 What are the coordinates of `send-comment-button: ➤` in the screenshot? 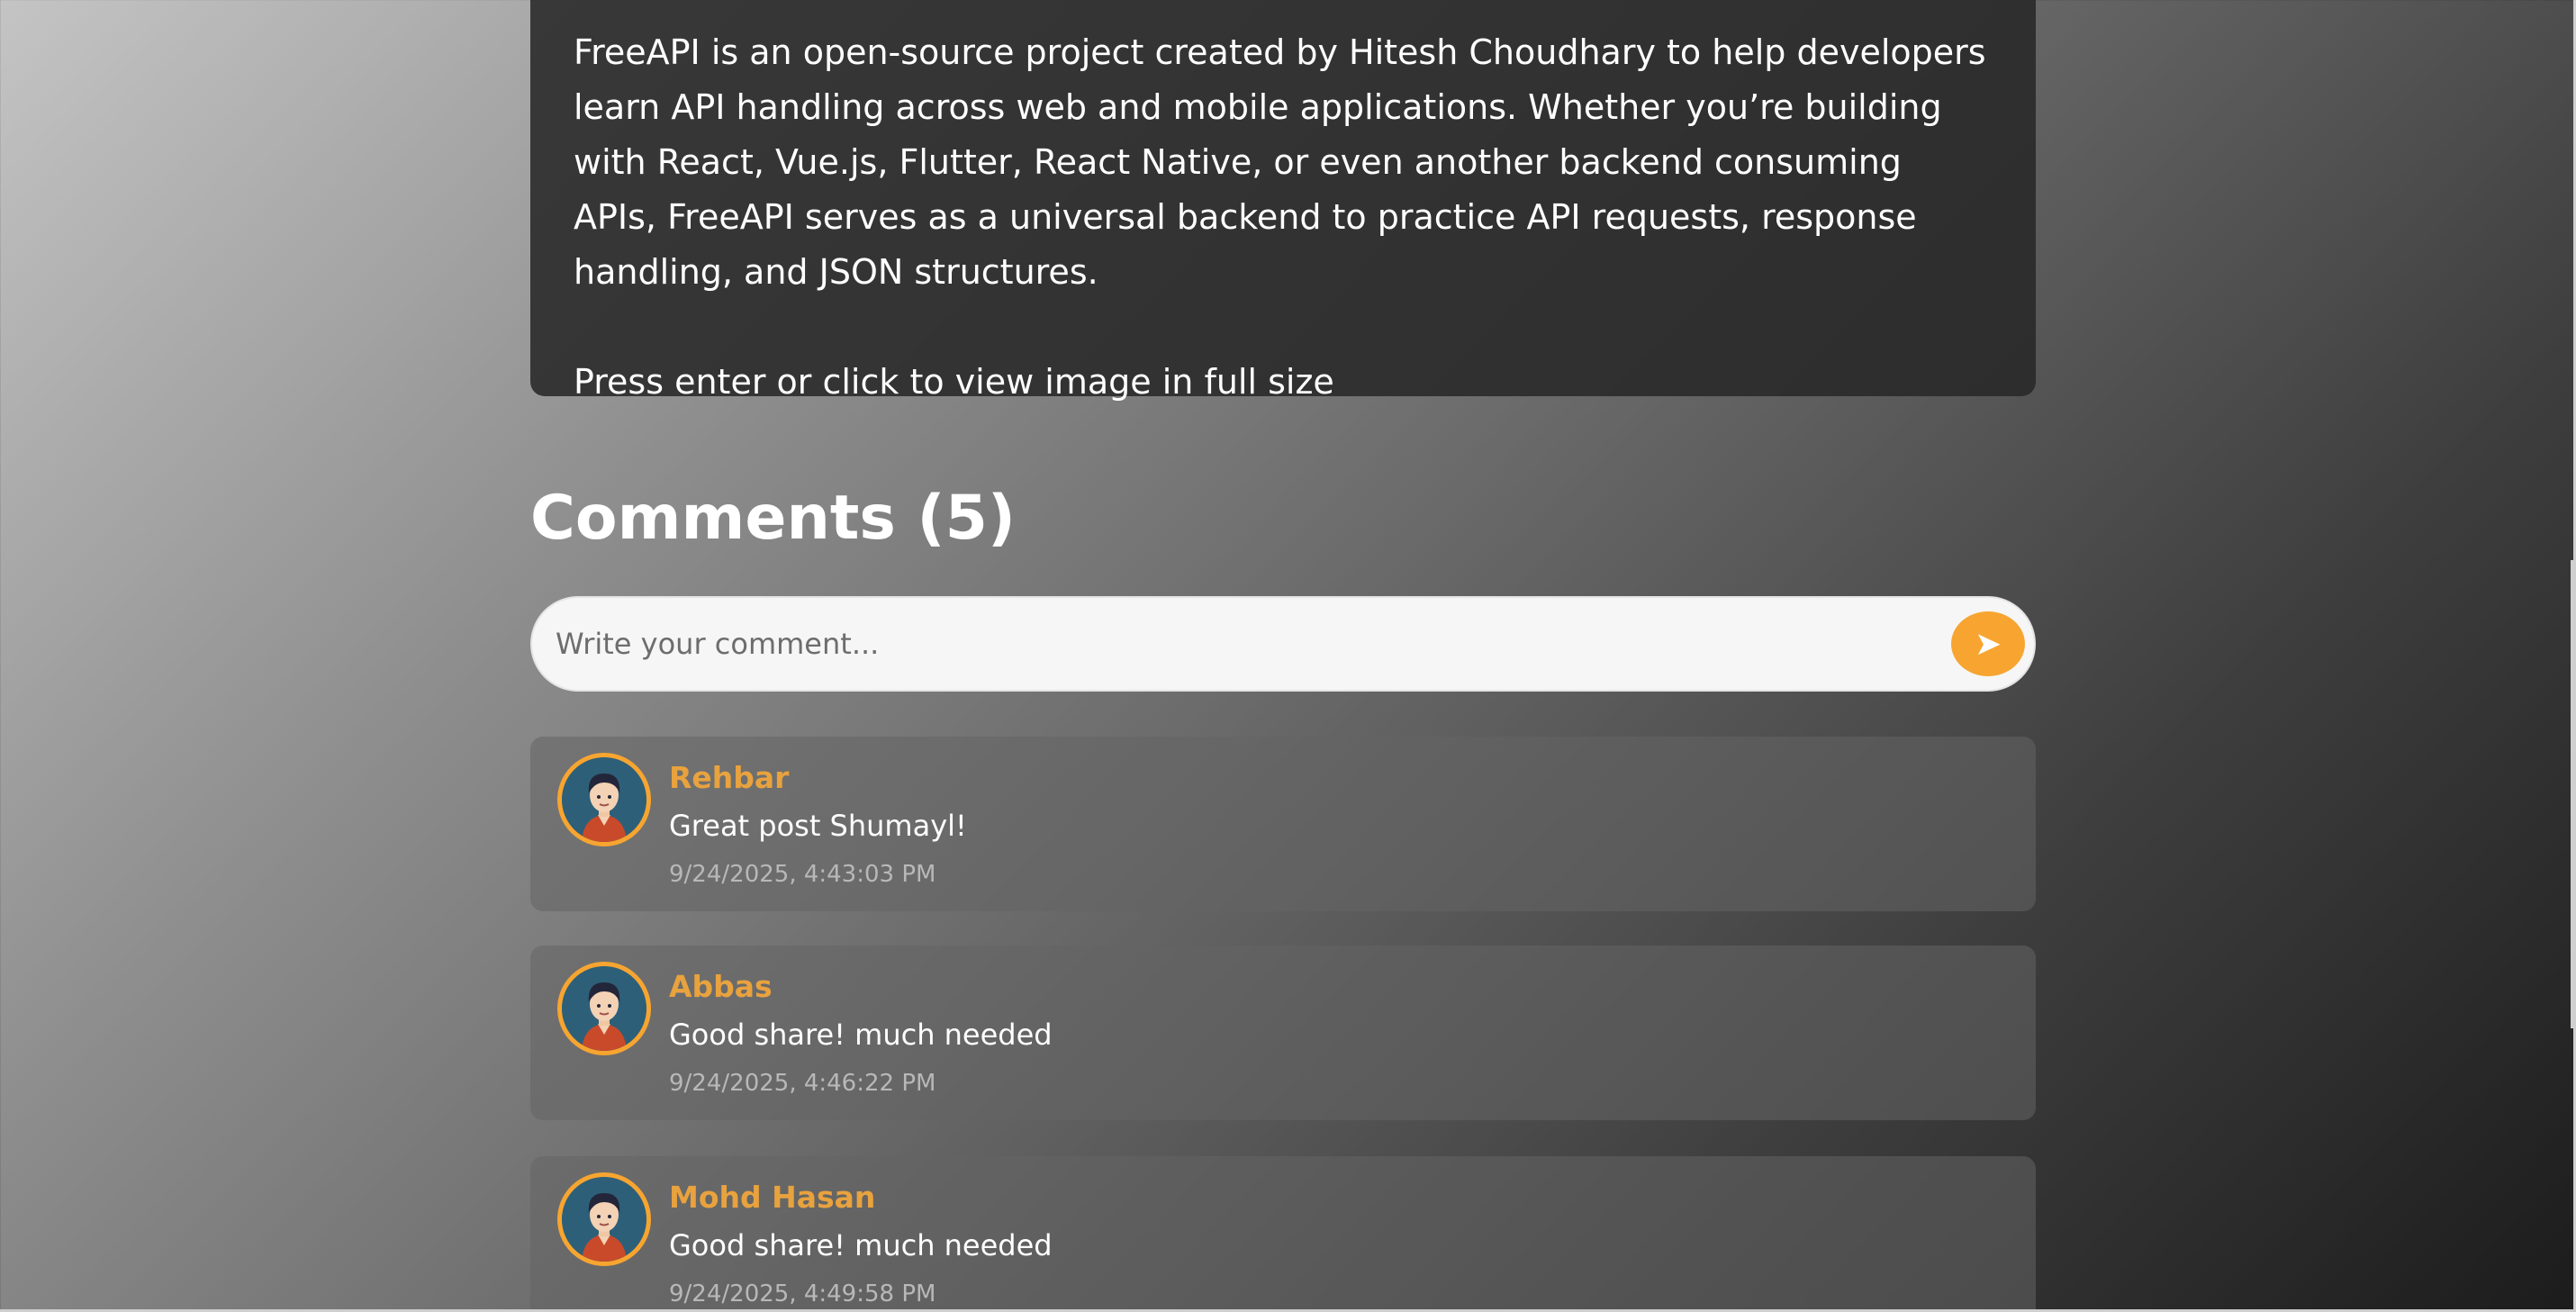 It's located at (1988, 643).